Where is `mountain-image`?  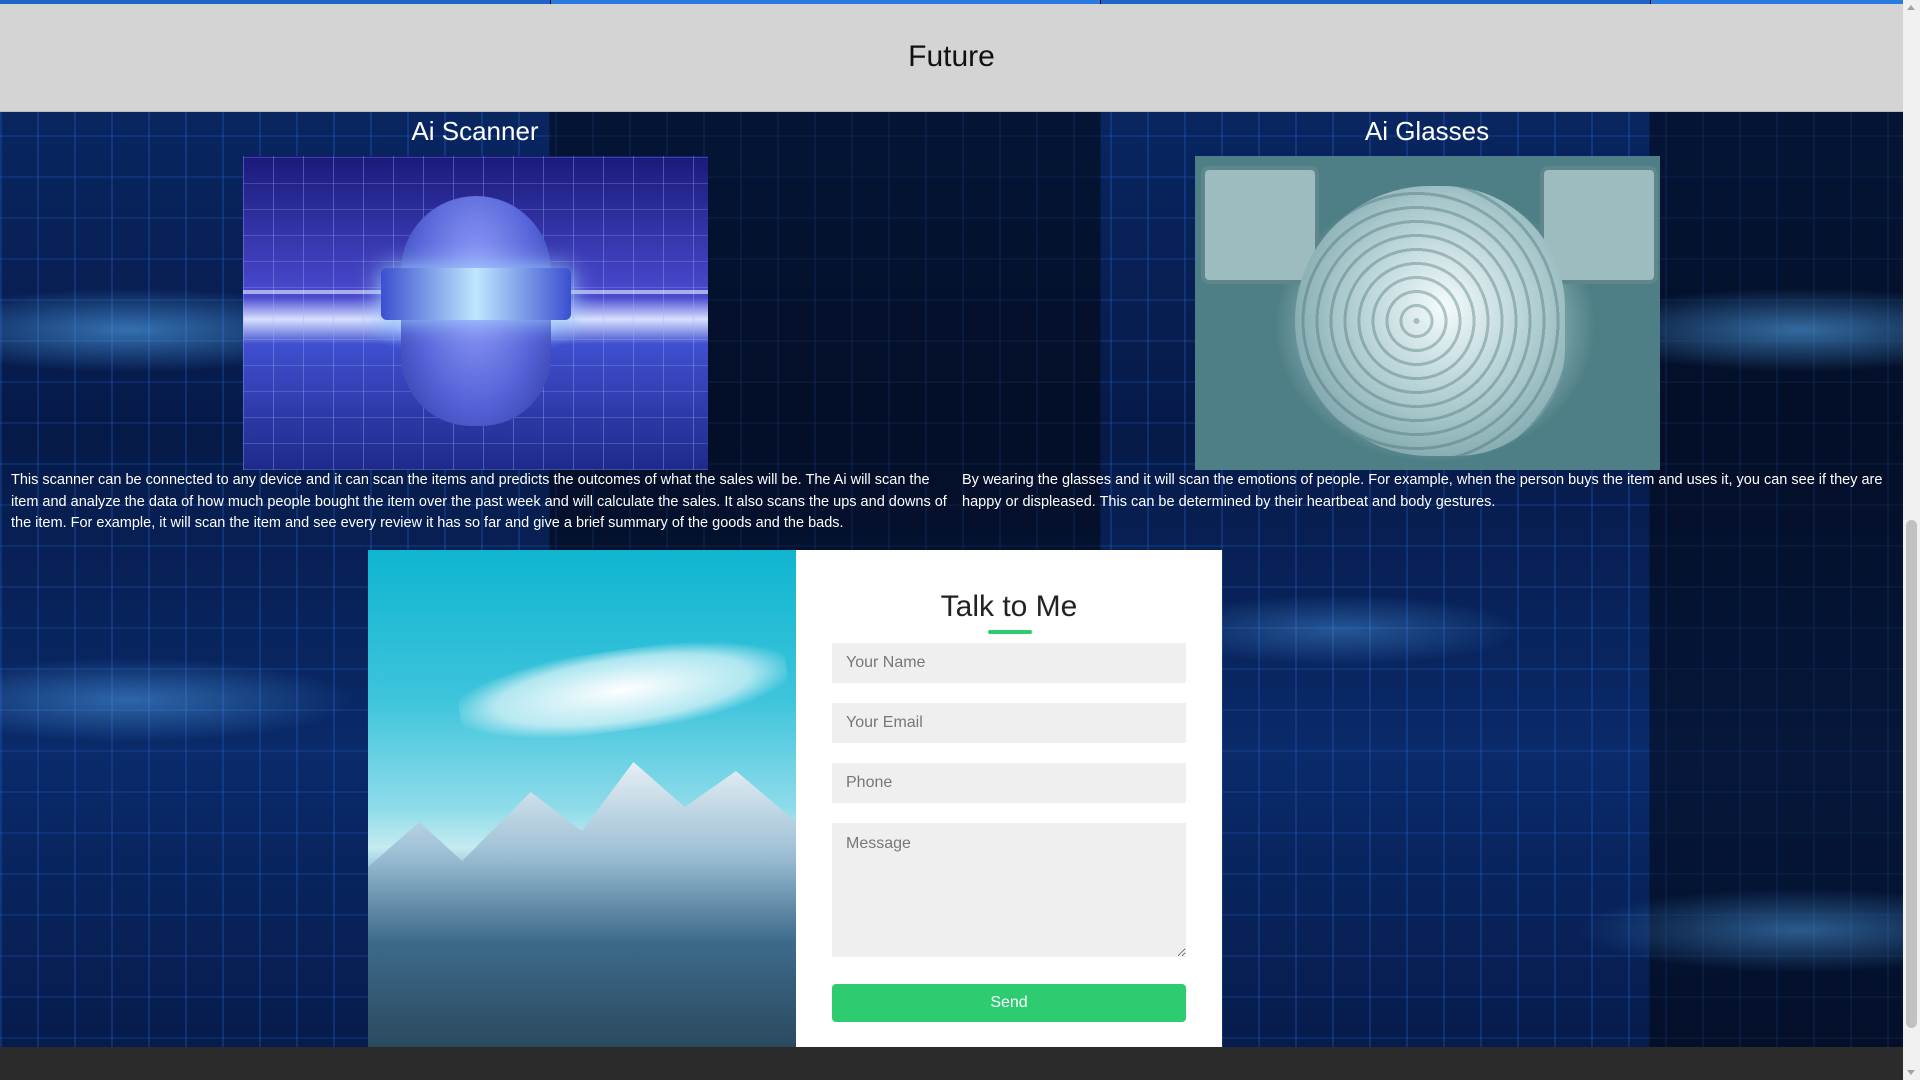
mountain-image is located at coordinates (582, 798).